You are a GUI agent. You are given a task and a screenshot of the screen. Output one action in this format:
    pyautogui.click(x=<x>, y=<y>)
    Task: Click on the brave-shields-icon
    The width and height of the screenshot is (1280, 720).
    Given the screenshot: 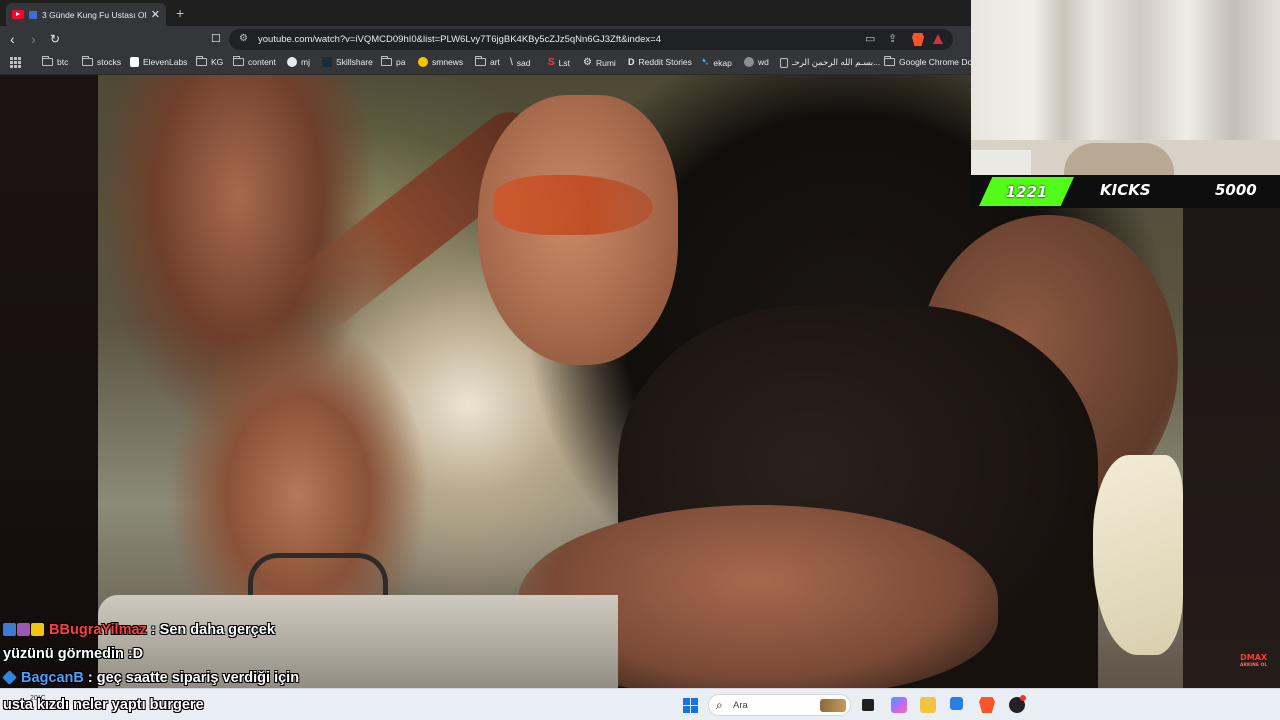 What is the action you would take?
    pyautogui.click(x=918, y=39)
    